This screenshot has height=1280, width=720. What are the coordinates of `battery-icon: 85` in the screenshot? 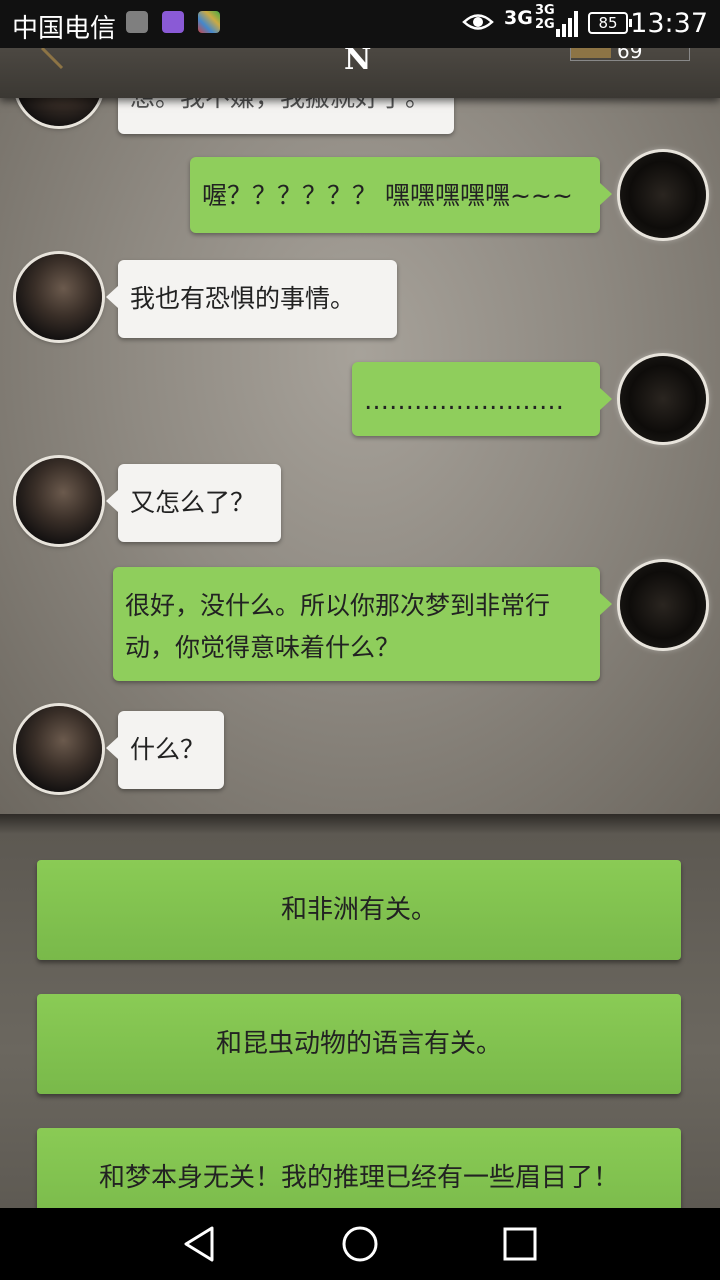 It's located at (610, 23).